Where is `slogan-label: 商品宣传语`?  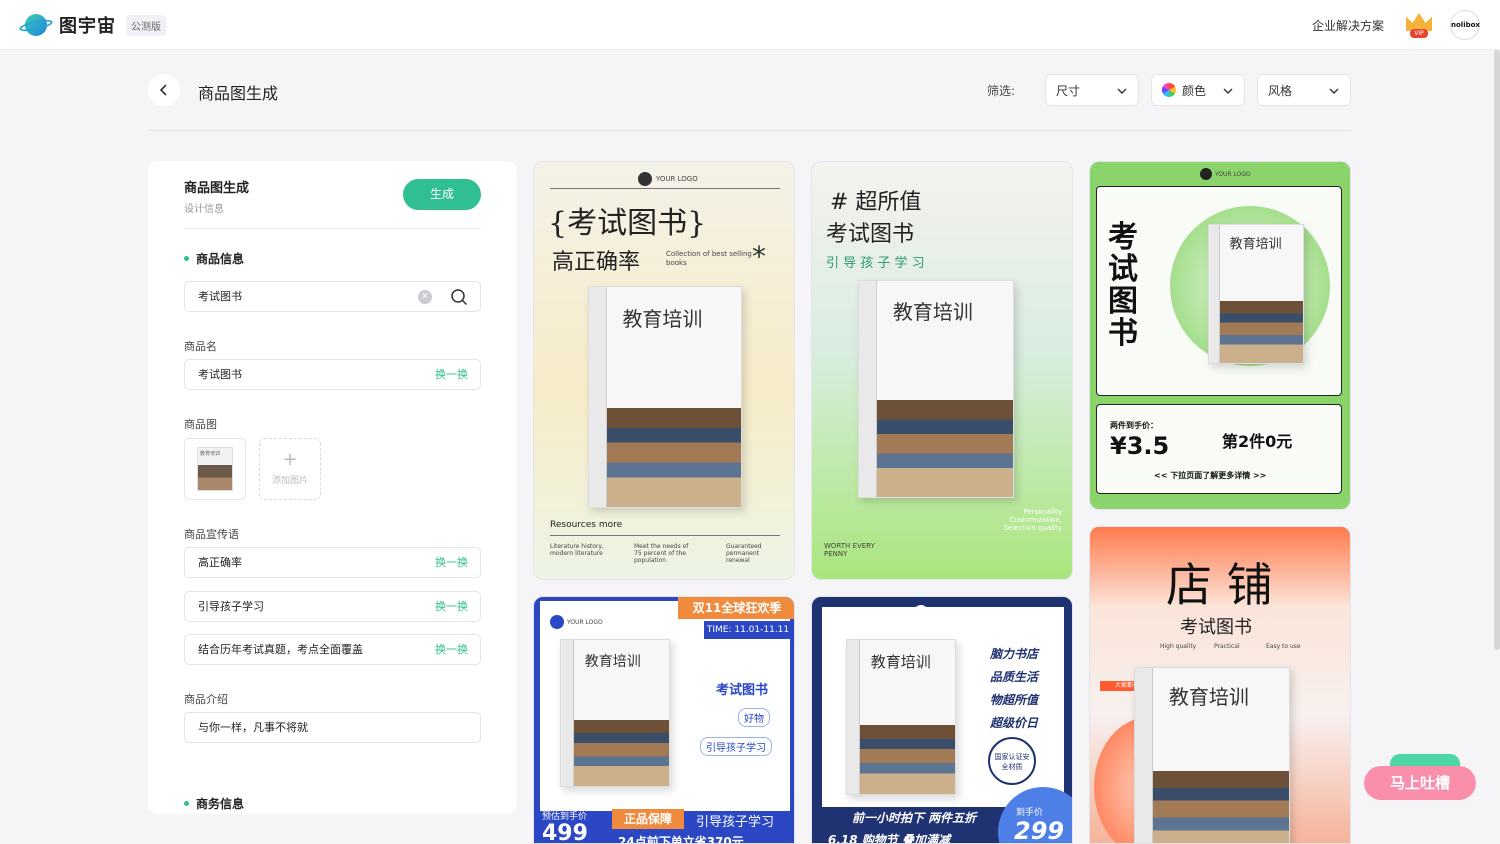 slogan-label: 商品宣传语 is located at coordinates (211, 534).